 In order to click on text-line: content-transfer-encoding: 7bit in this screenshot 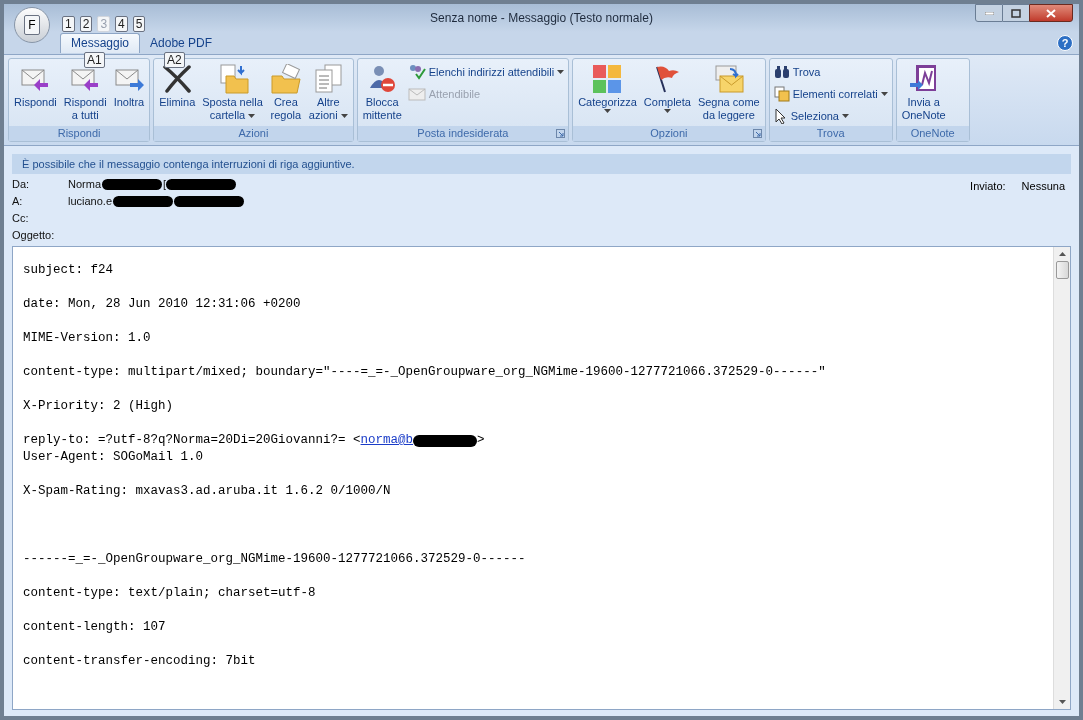, I will do `click(139, 661)`.